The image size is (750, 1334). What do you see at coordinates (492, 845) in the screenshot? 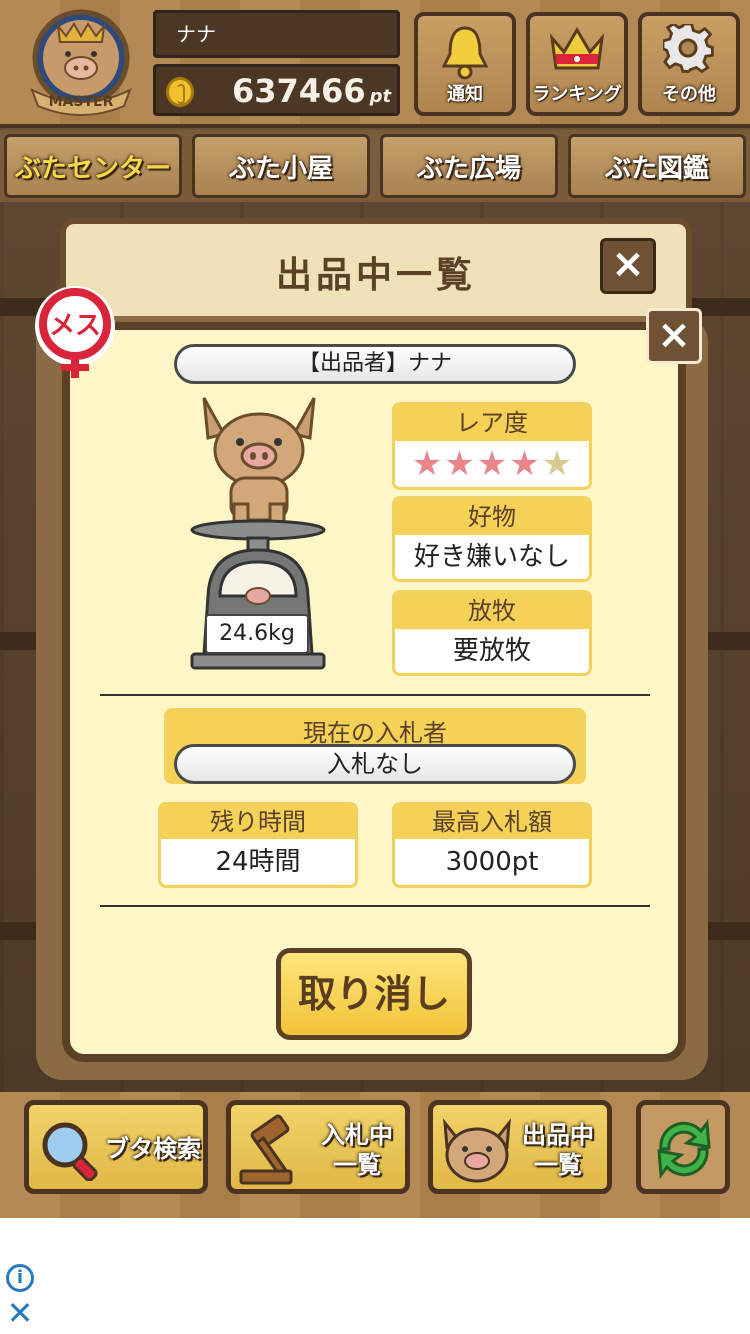
I see `highest-bid-card: 最高入札額 3000pt` at bounding box center [492, 845].